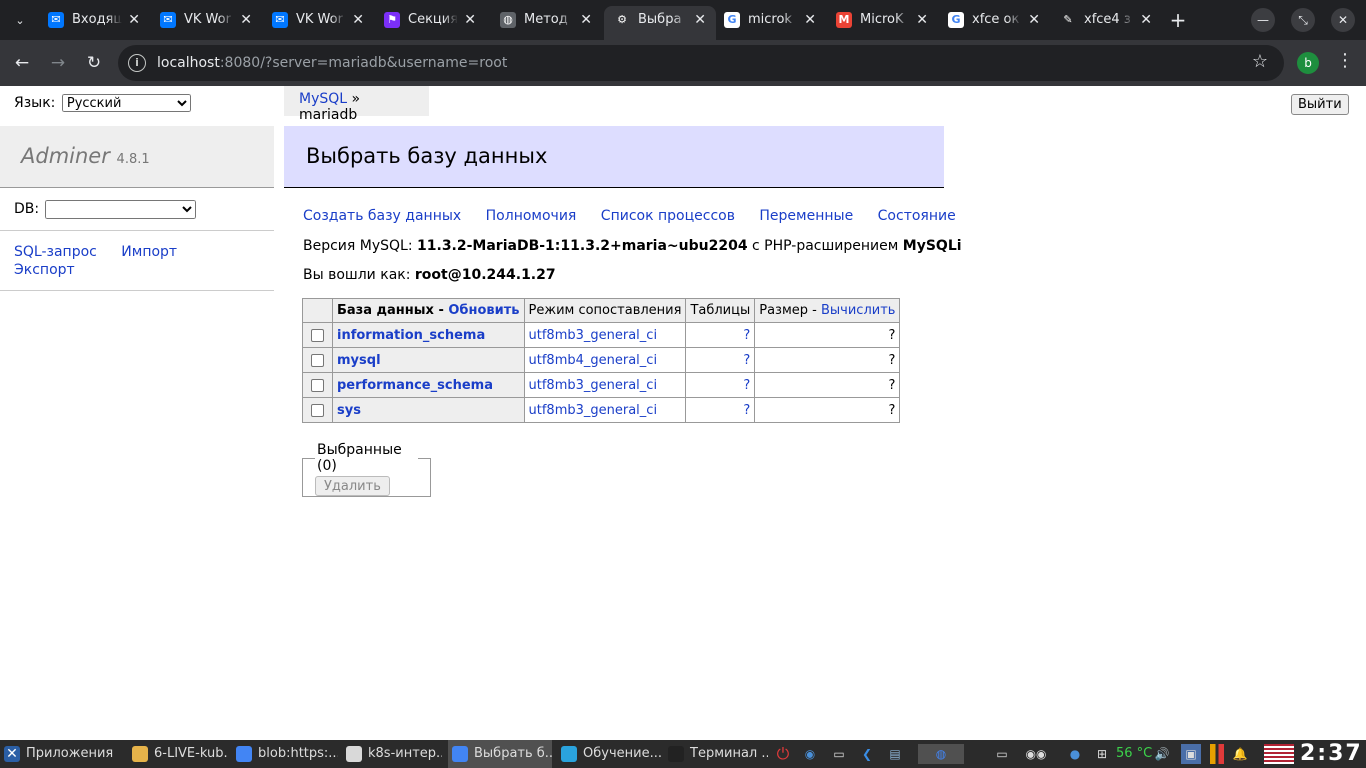 The image size is (1366, 768). What do you see at coordinates (1343, 20) in the screenshot?
I see `close-window-button: ✕` at bounding box center [1343, 20].